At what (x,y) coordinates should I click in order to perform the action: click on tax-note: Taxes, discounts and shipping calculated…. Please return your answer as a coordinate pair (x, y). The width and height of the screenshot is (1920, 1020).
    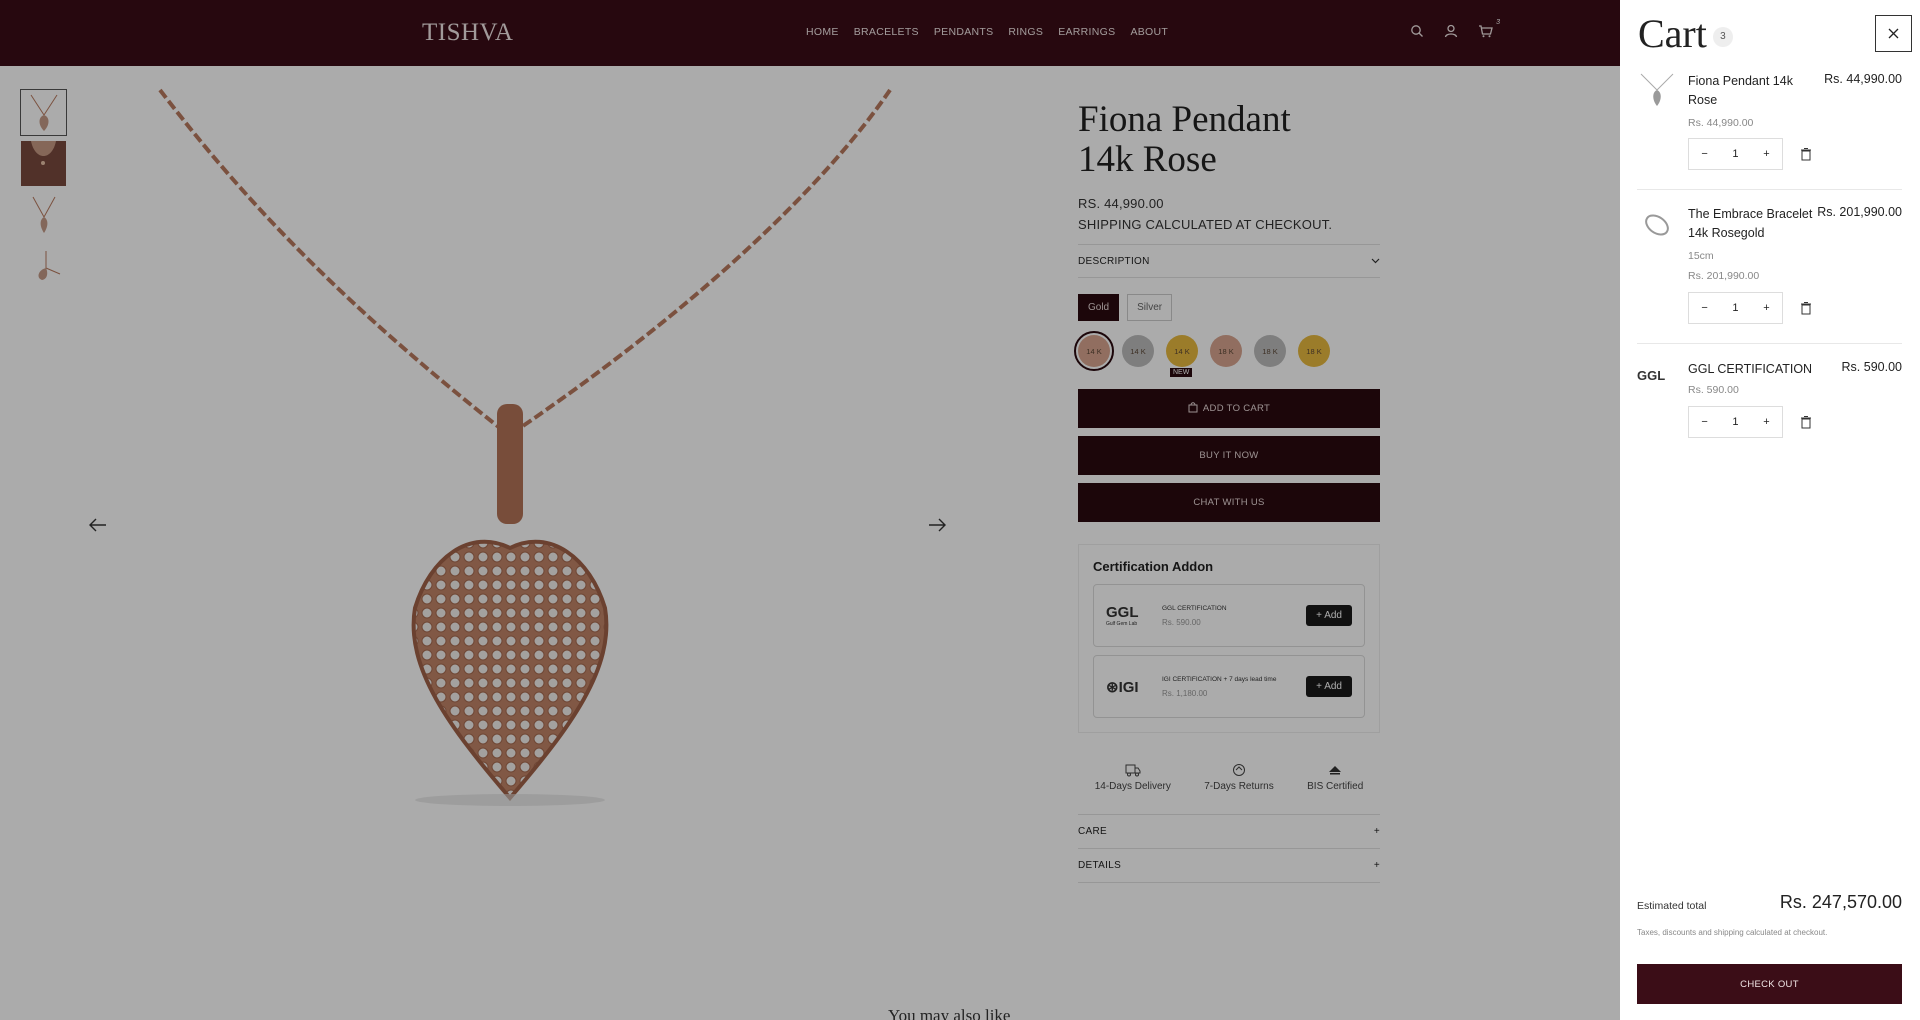
    Looking at the image, I should click on (1732, 932).